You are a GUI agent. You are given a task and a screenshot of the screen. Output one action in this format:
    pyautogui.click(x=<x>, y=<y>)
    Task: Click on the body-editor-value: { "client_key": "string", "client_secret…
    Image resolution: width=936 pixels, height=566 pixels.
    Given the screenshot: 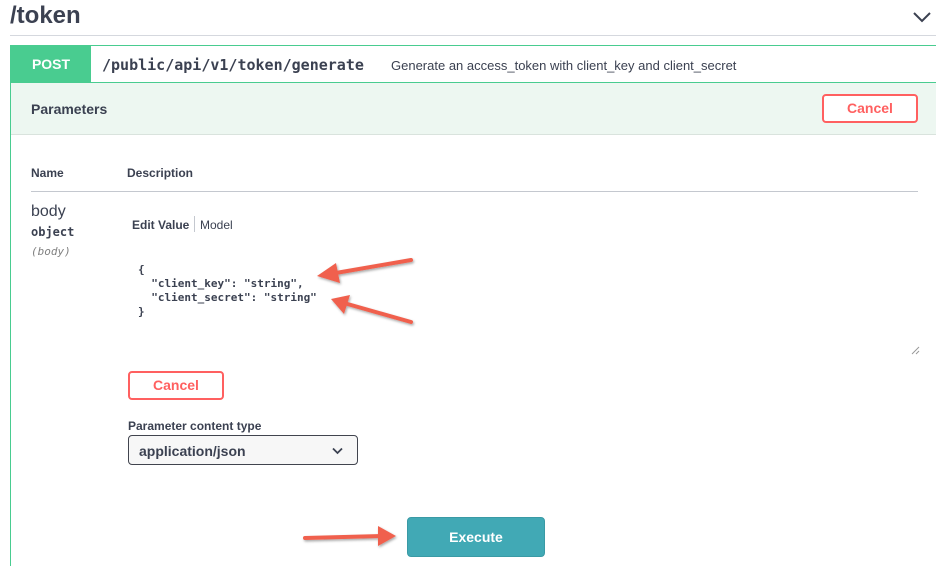 What is the action you would take?
    pyautogui.click(x=227, y=290)
    